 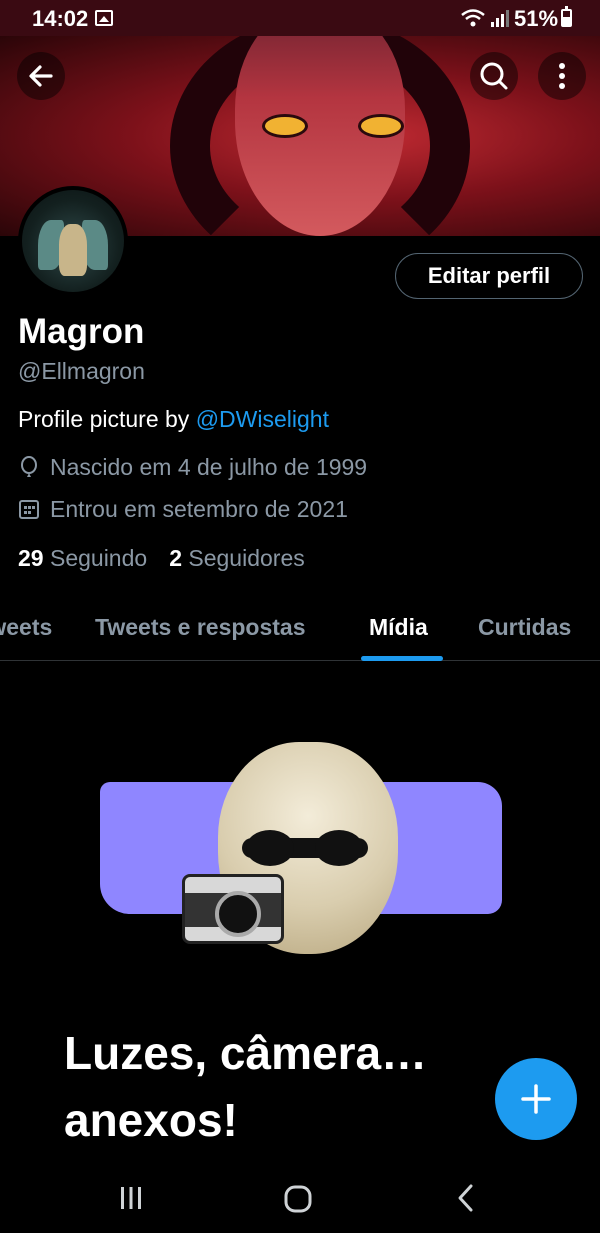 I want to click on battery-percent: 51%, so click(x=536, y=18).